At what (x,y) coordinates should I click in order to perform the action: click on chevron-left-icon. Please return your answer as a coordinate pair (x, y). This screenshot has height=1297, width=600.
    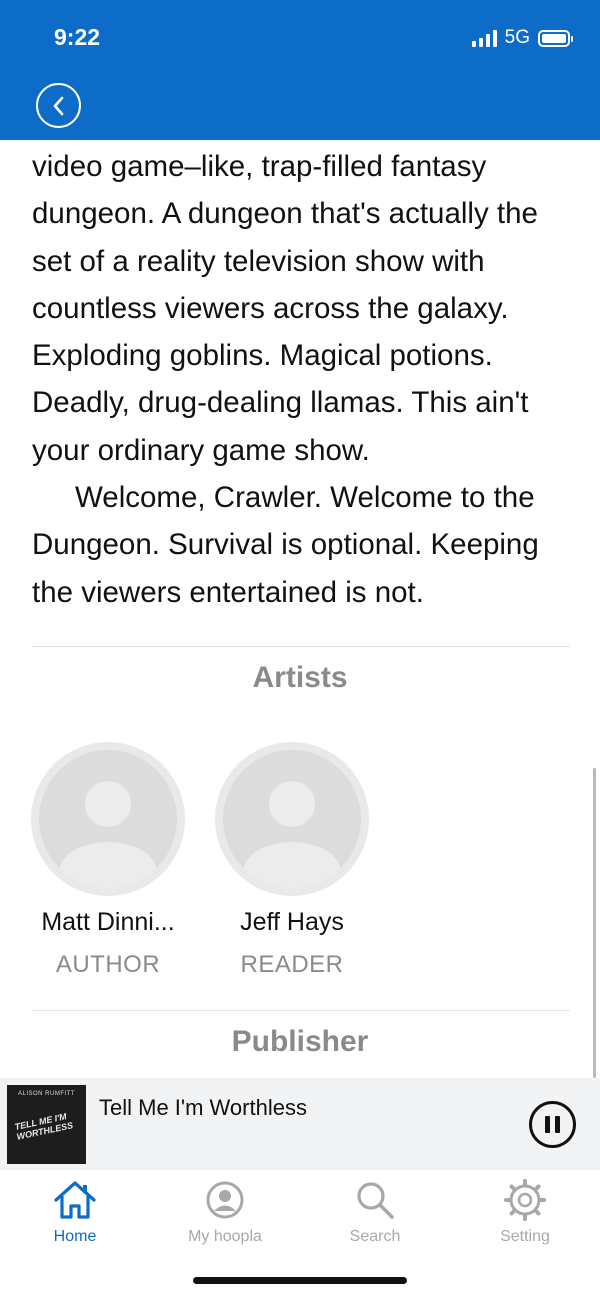
    Looking at the image, I should click on (58, 105).